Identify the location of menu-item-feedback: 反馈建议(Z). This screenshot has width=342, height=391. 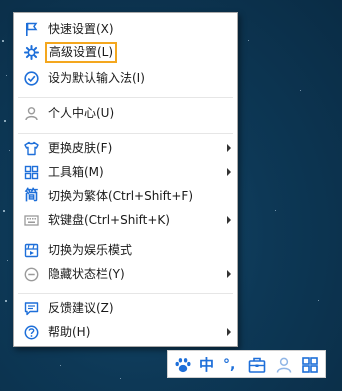
(125, 308).